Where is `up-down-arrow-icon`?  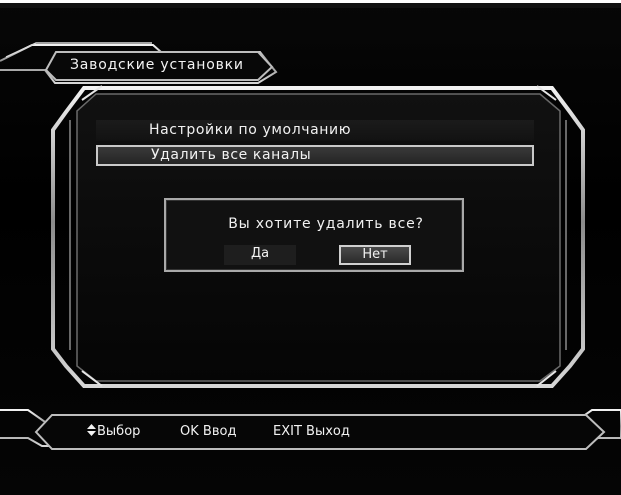
up-down-arrow-icon is located at coordinates (91, 430).